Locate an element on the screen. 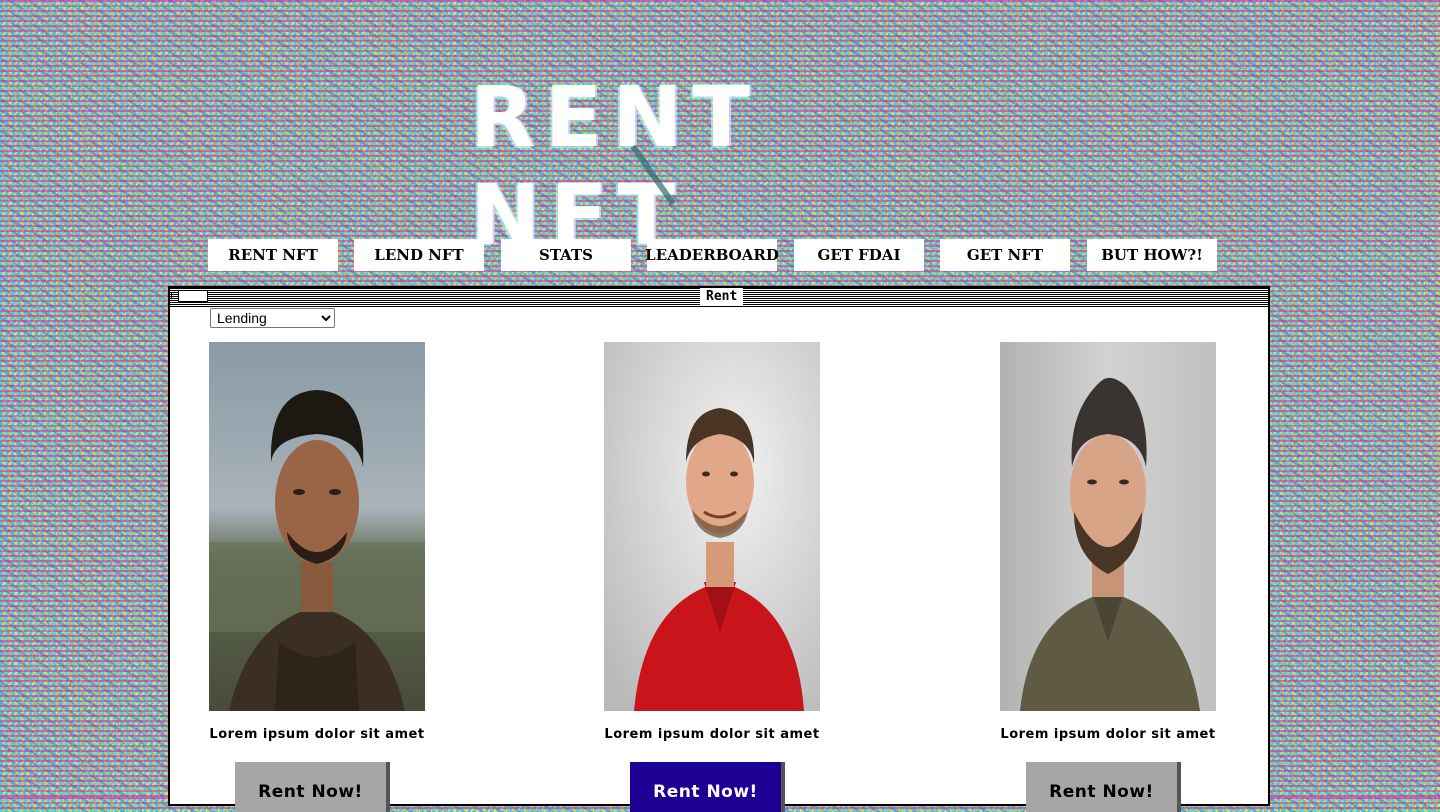 The width and height of the screenshot is (1440, 812). logo-text: RENT NFT is located at coordinates (615, 166).